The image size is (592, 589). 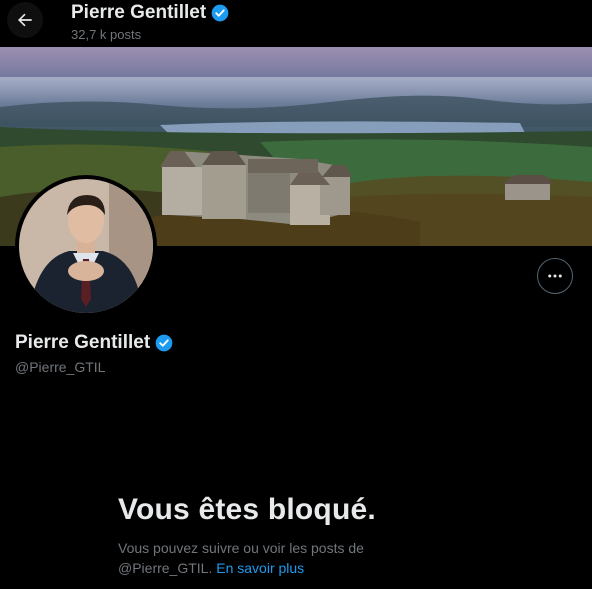 What do you see at coordinates (247, 509) in the screenshot?
I see `blocked-title: Vous êtes bloqué.` at bounding box center [247, 509].